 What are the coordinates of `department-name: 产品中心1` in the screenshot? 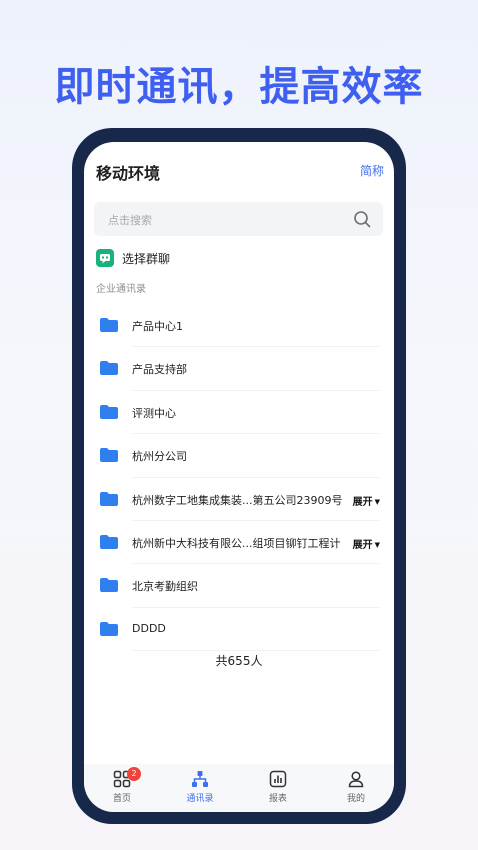 It's located at (157, 326).